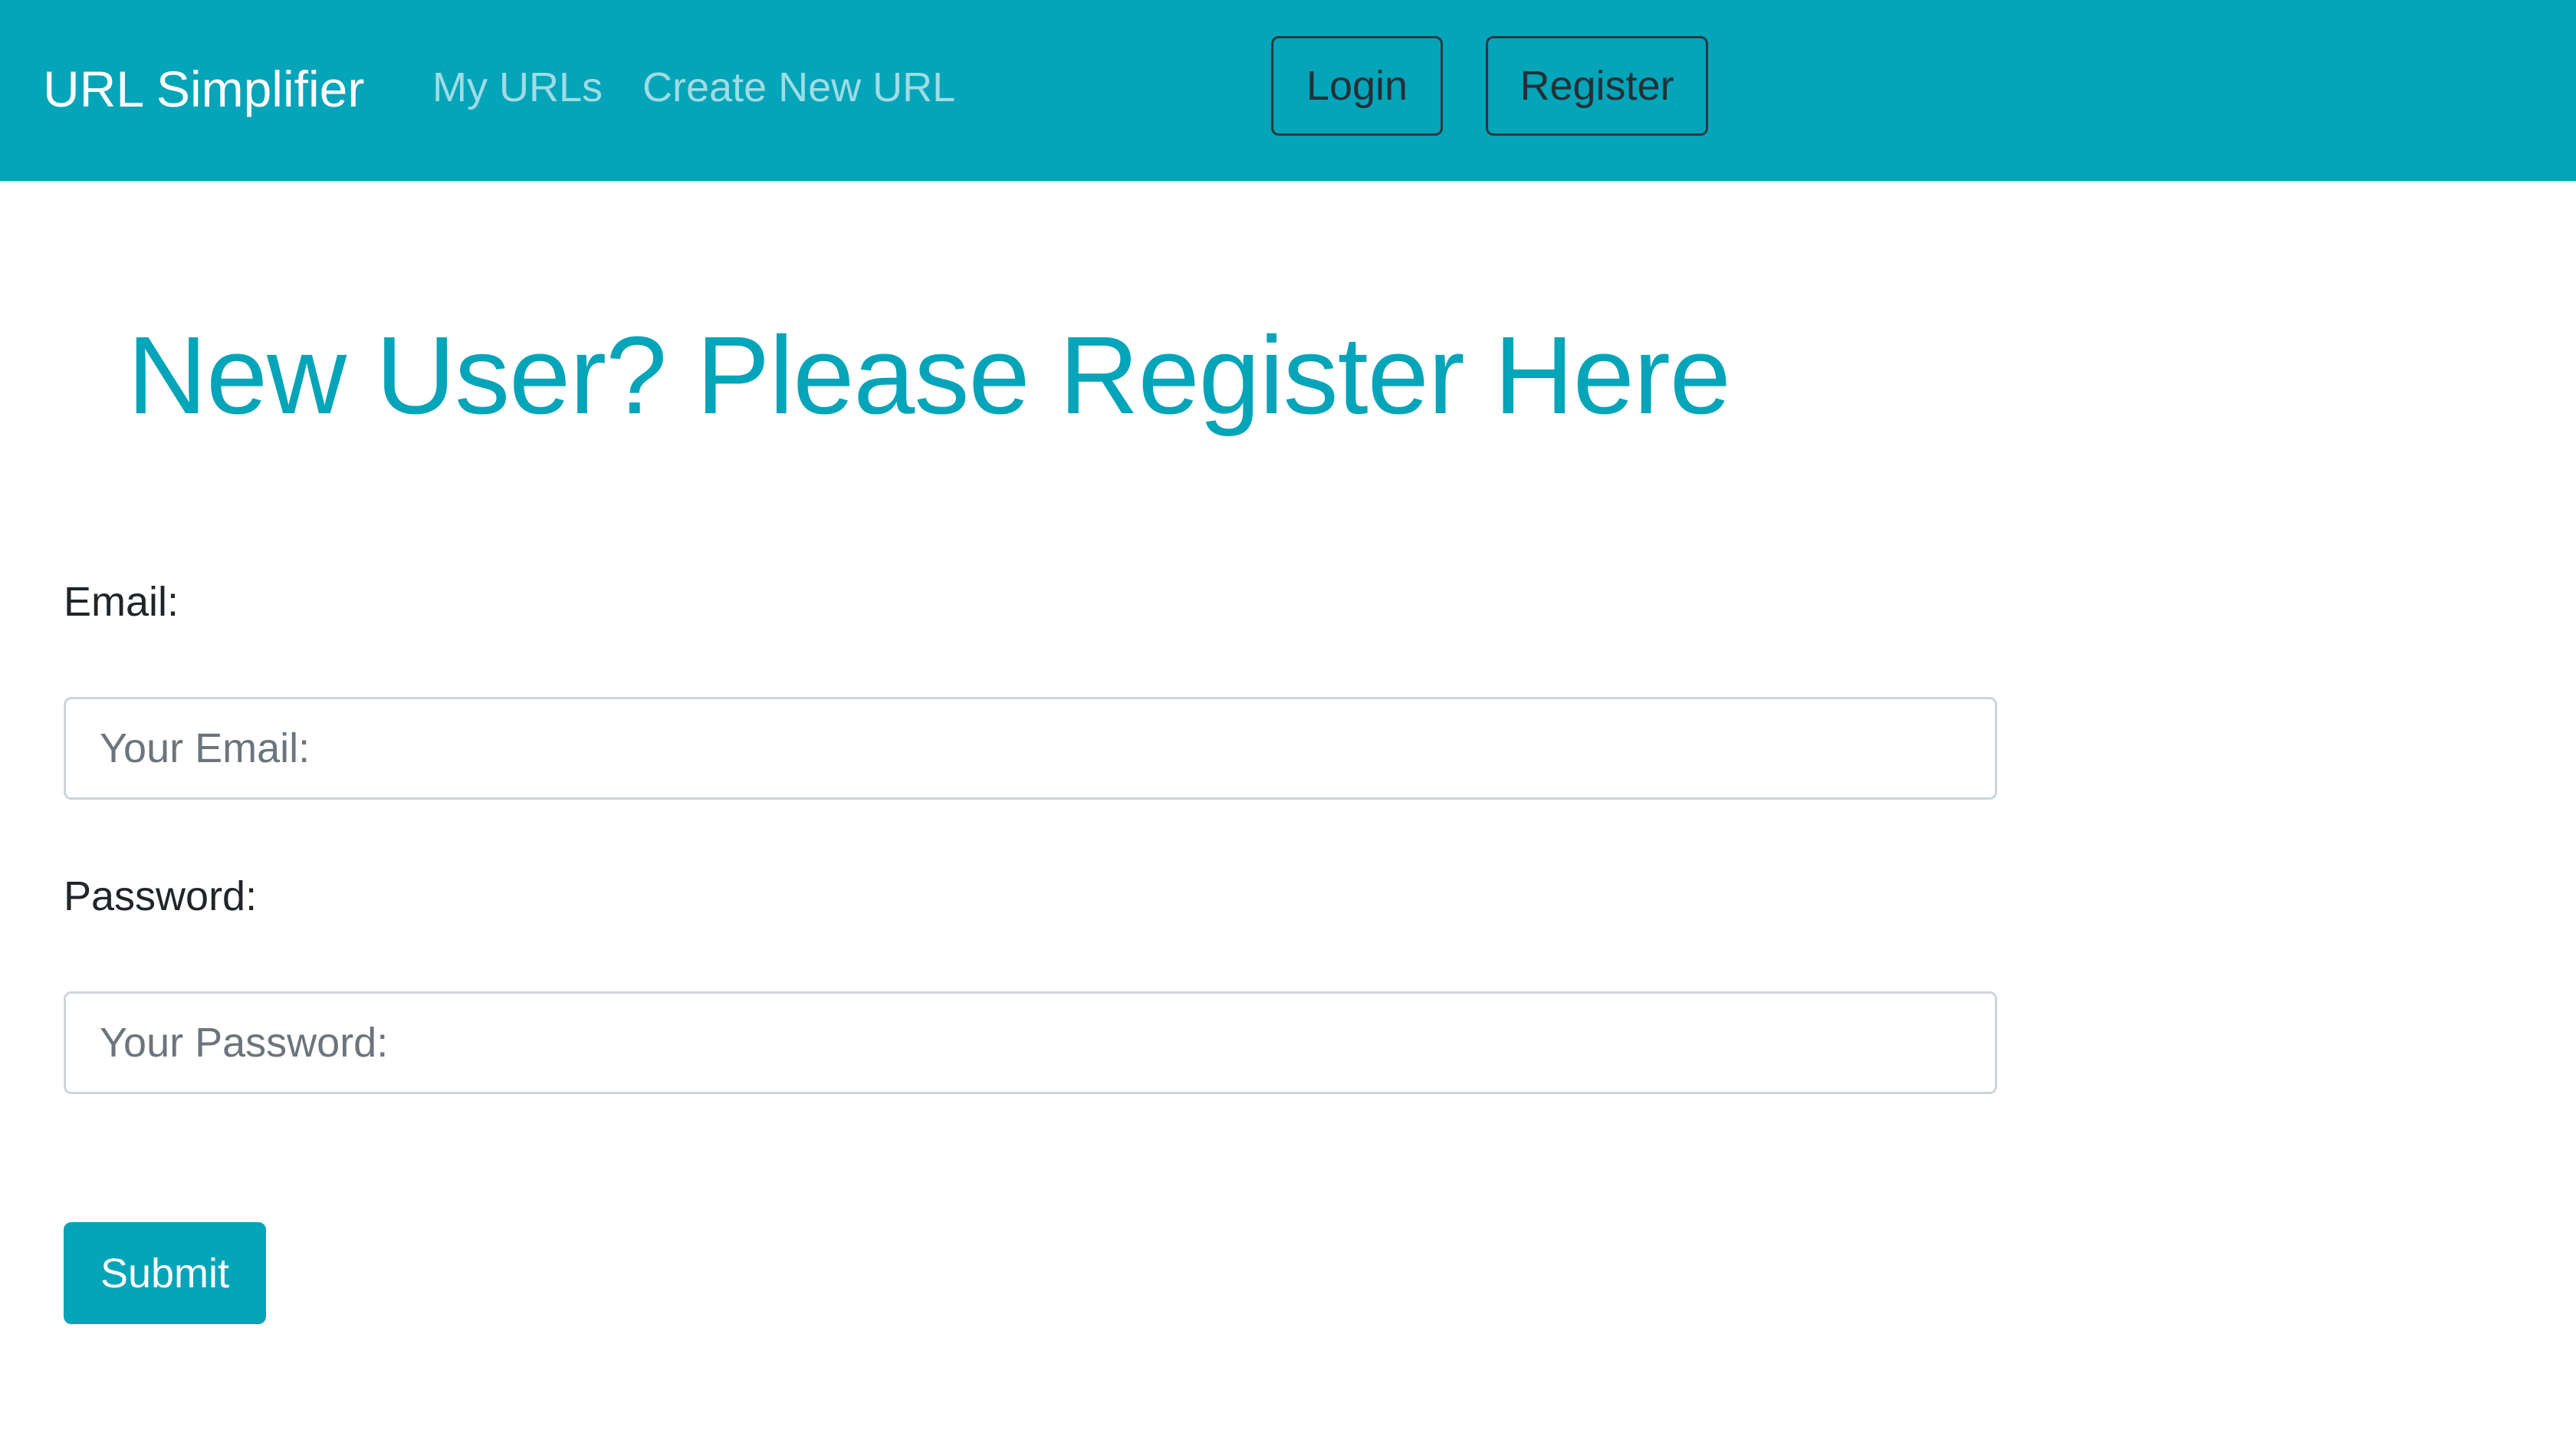 This screenshot has width=2576, height=1433. What do you see at coordinates (798, 87) in the screenshot?
I see `nav-link-create-new-url: Create New URL` at bounding box center [798, 87].